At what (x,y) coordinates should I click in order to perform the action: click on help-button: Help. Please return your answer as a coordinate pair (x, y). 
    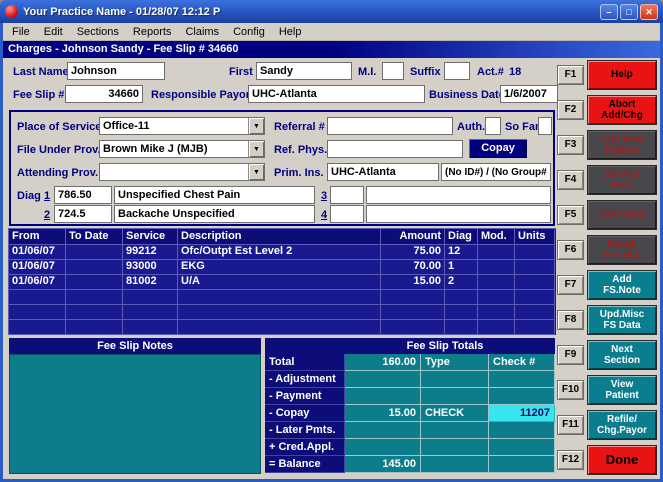
    Looking at the image, I should click on (622, 75).